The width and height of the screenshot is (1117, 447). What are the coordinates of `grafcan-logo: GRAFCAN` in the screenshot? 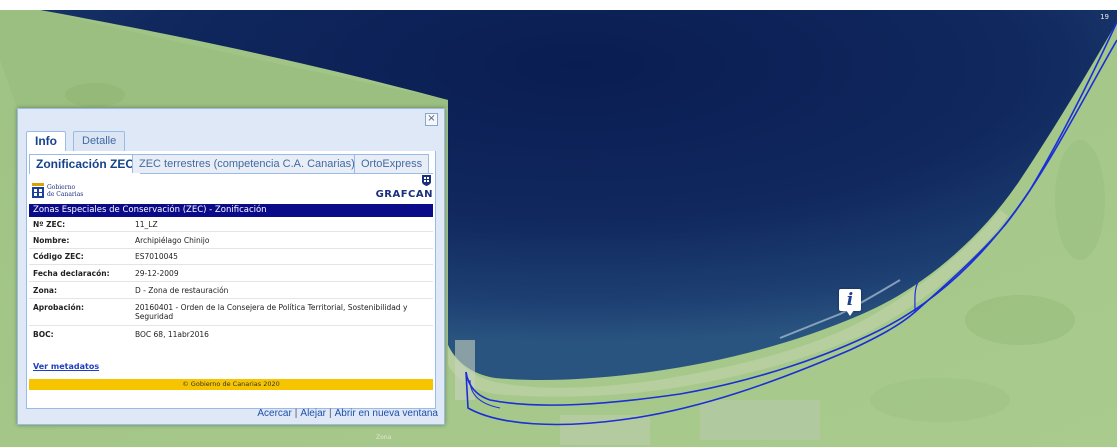 It's located at (404, 194).